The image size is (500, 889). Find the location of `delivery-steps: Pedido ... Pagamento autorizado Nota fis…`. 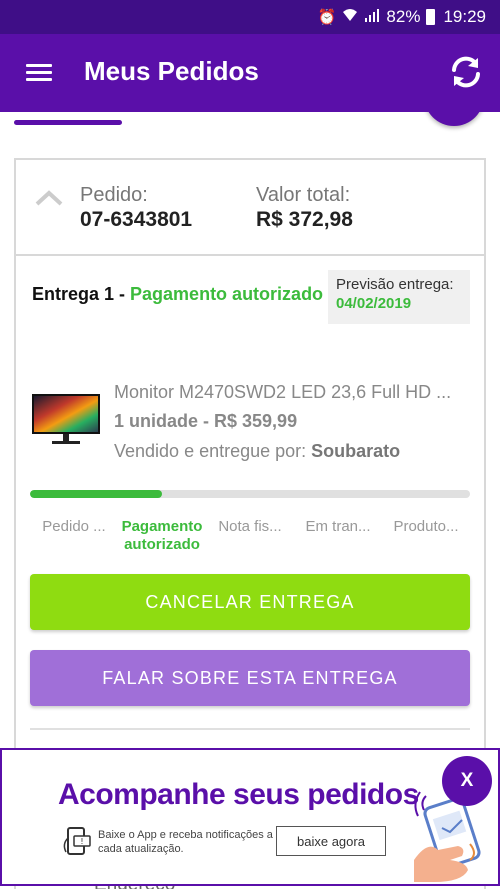

delivery-steps: Pedido ... Pagamento autorizado Nota fis… is located at coordinates (251, 536).